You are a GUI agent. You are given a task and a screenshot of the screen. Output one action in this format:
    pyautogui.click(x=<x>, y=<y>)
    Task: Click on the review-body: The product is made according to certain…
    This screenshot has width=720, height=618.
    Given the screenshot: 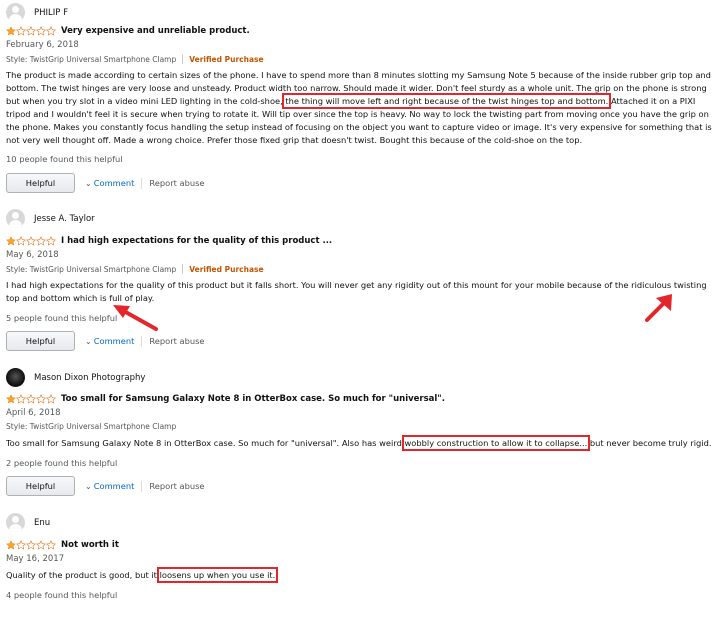 What is the action you would take?
    pyautogui.click(x=359, y=108)
    